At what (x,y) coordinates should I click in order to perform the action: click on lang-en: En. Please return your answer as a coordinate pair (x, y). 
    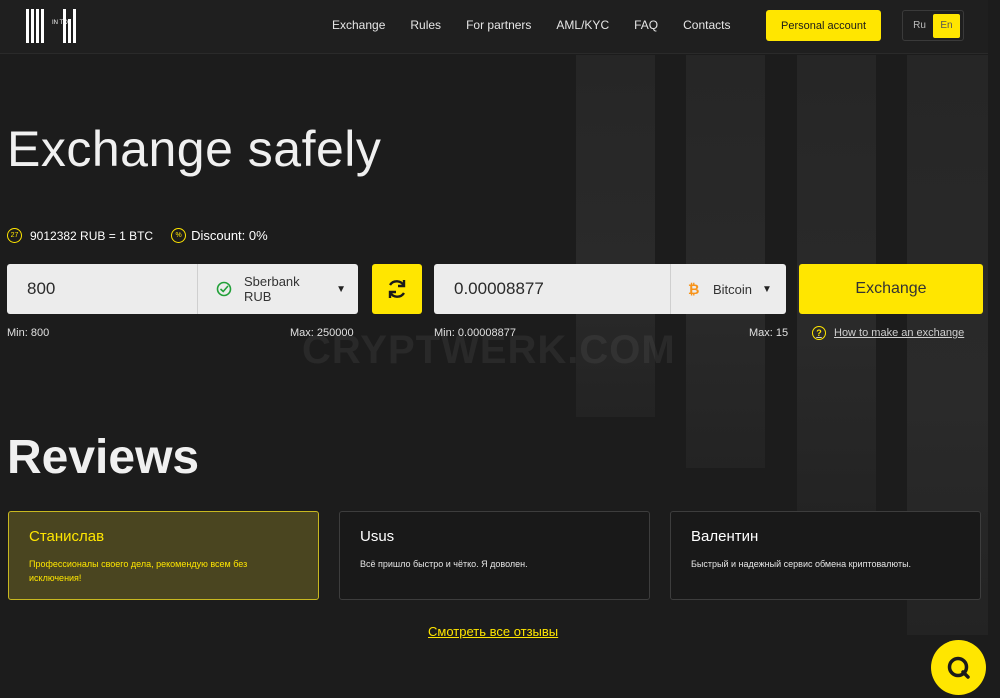
    Looking at the image, I should click on (946, 25).